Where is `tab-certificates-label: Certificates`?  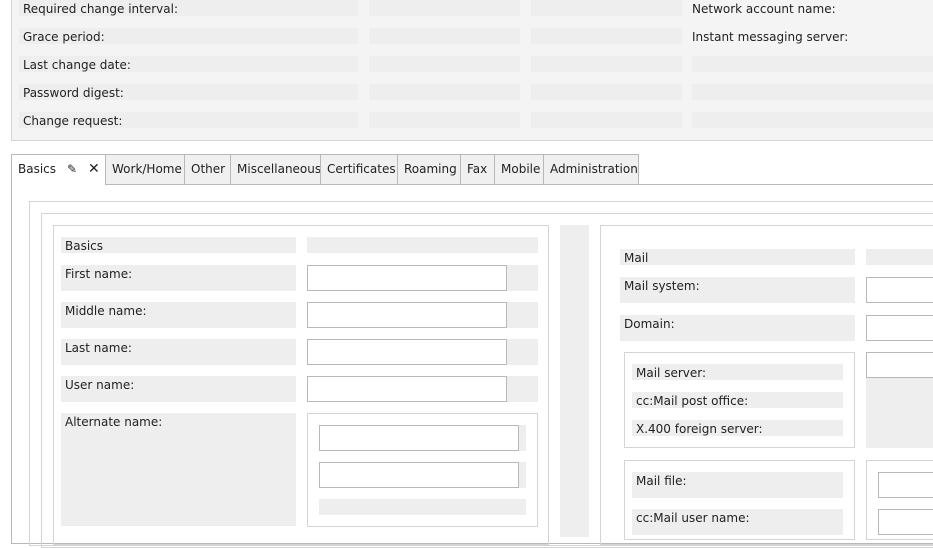
tab-certificates-label: Certificates is located at coordinates (361, 169).